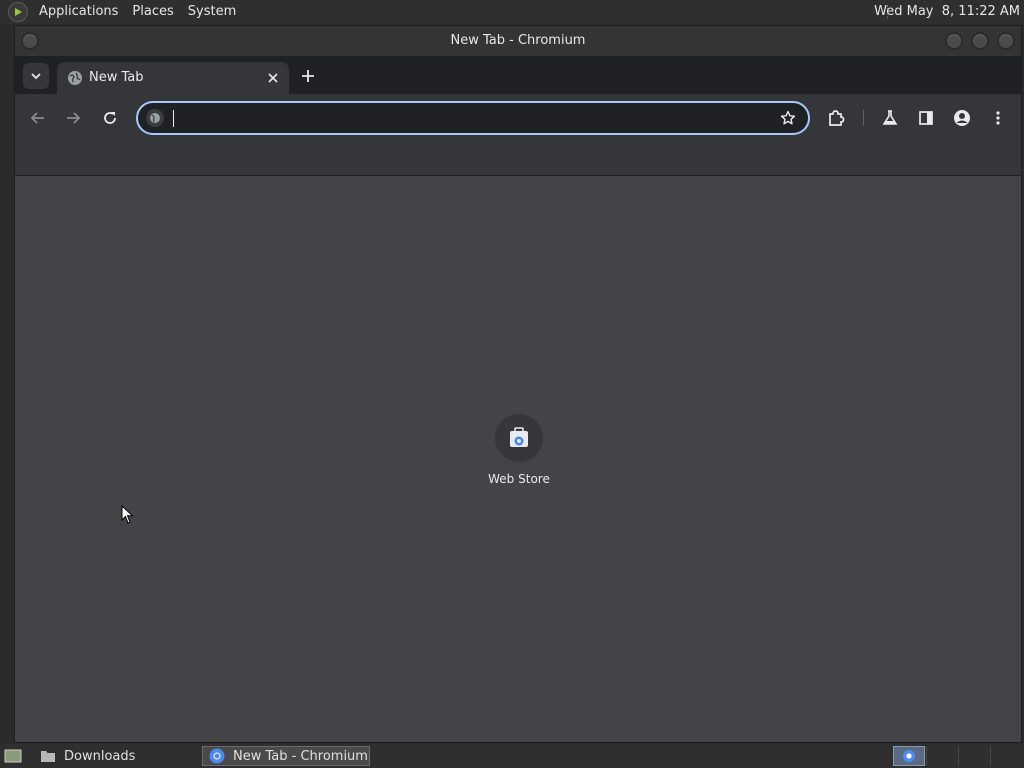  I want to click on chevron-down-icon, so click(36, 76).